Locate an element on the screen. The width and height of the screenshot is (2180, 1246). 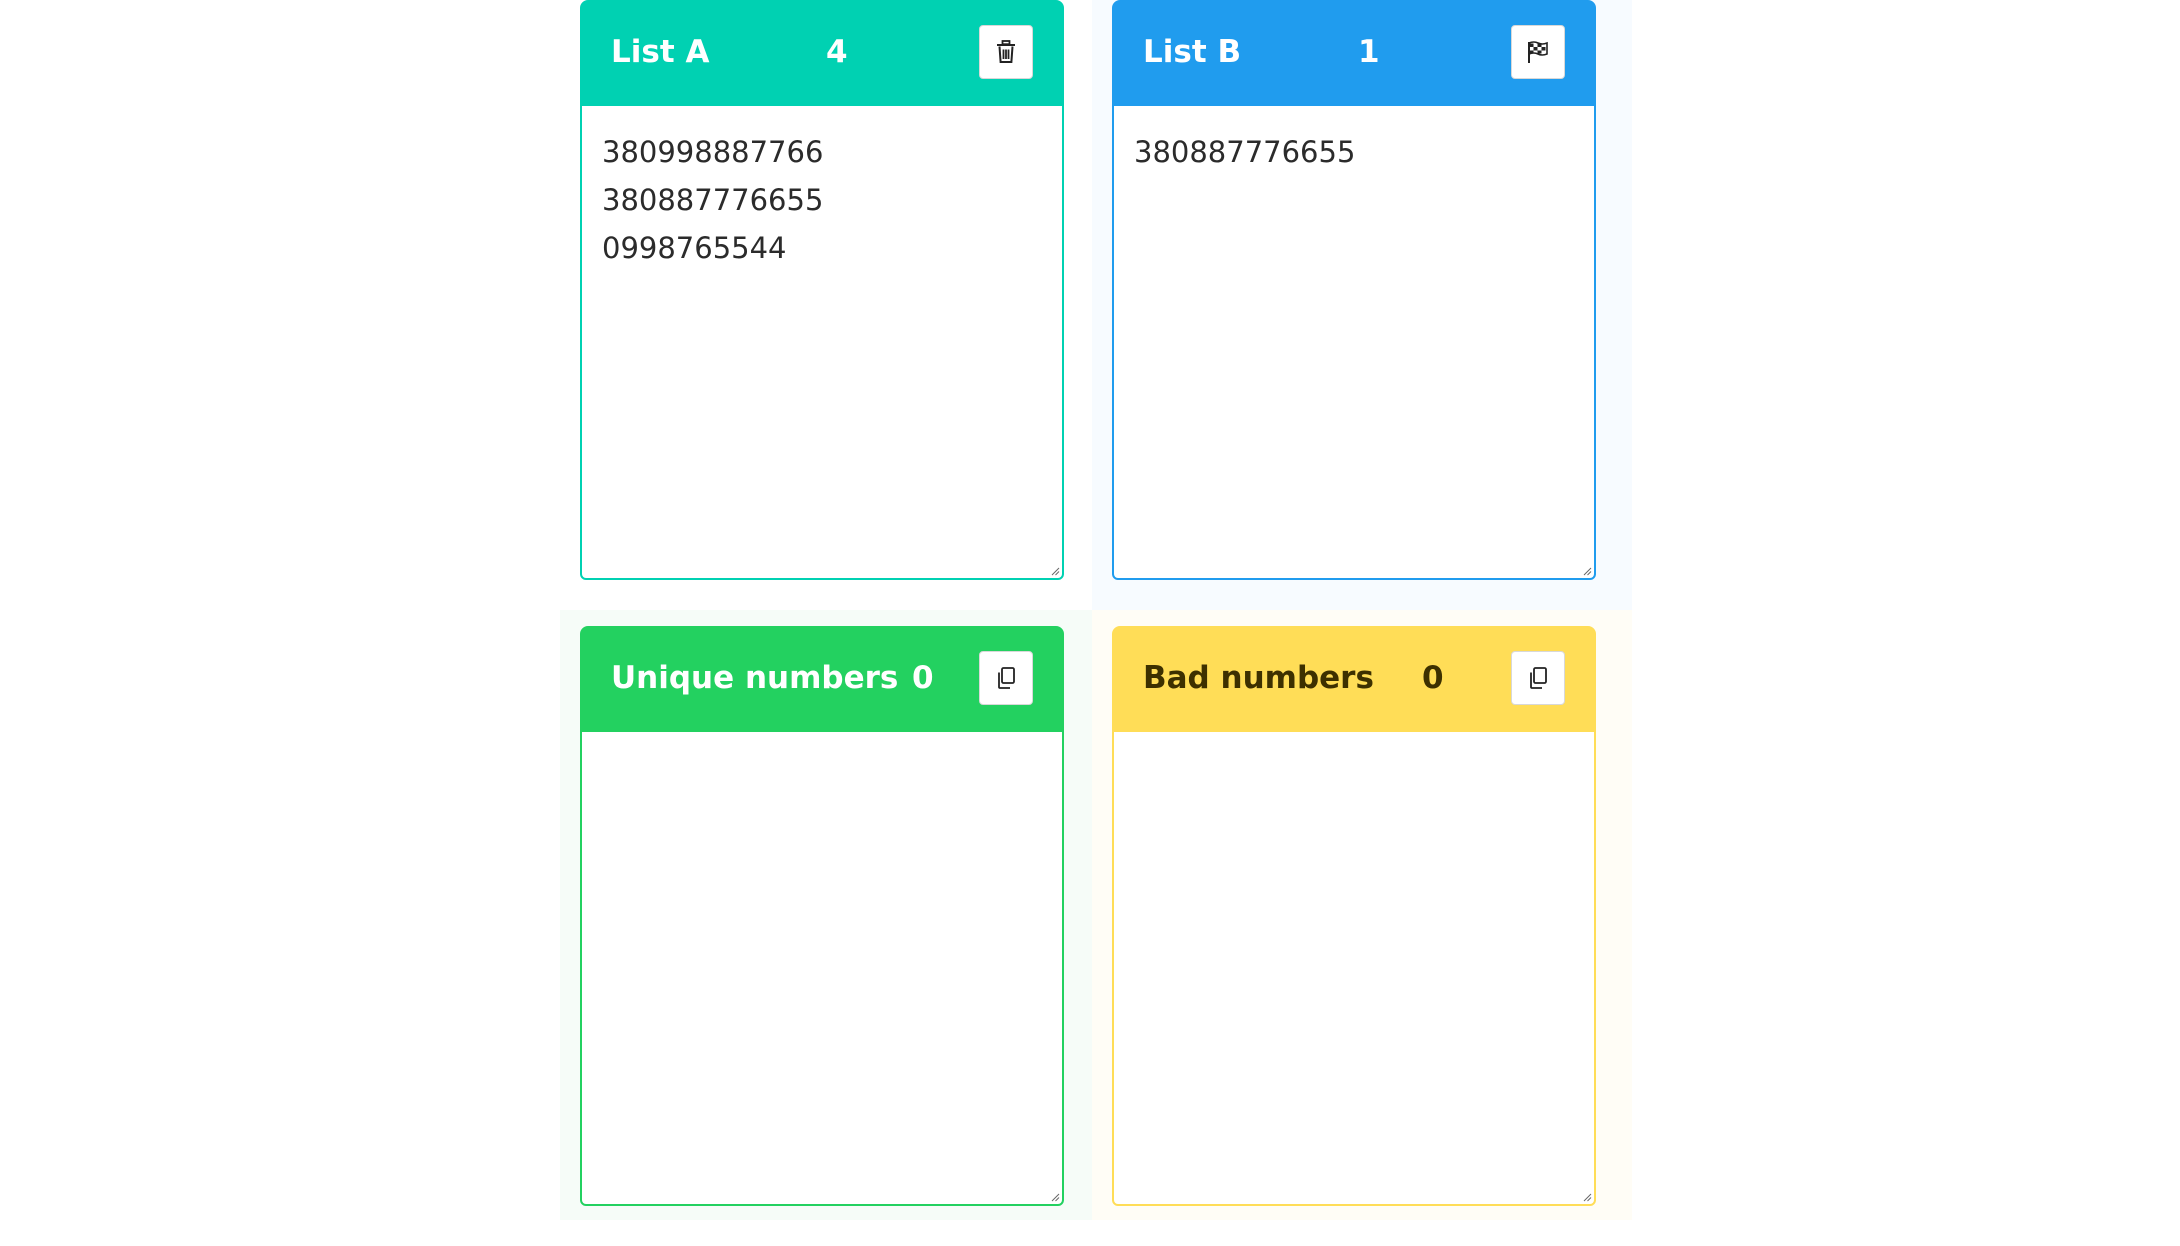
unique-numbers-header: Unique numbers 0 is located at coordinates (822, 678).